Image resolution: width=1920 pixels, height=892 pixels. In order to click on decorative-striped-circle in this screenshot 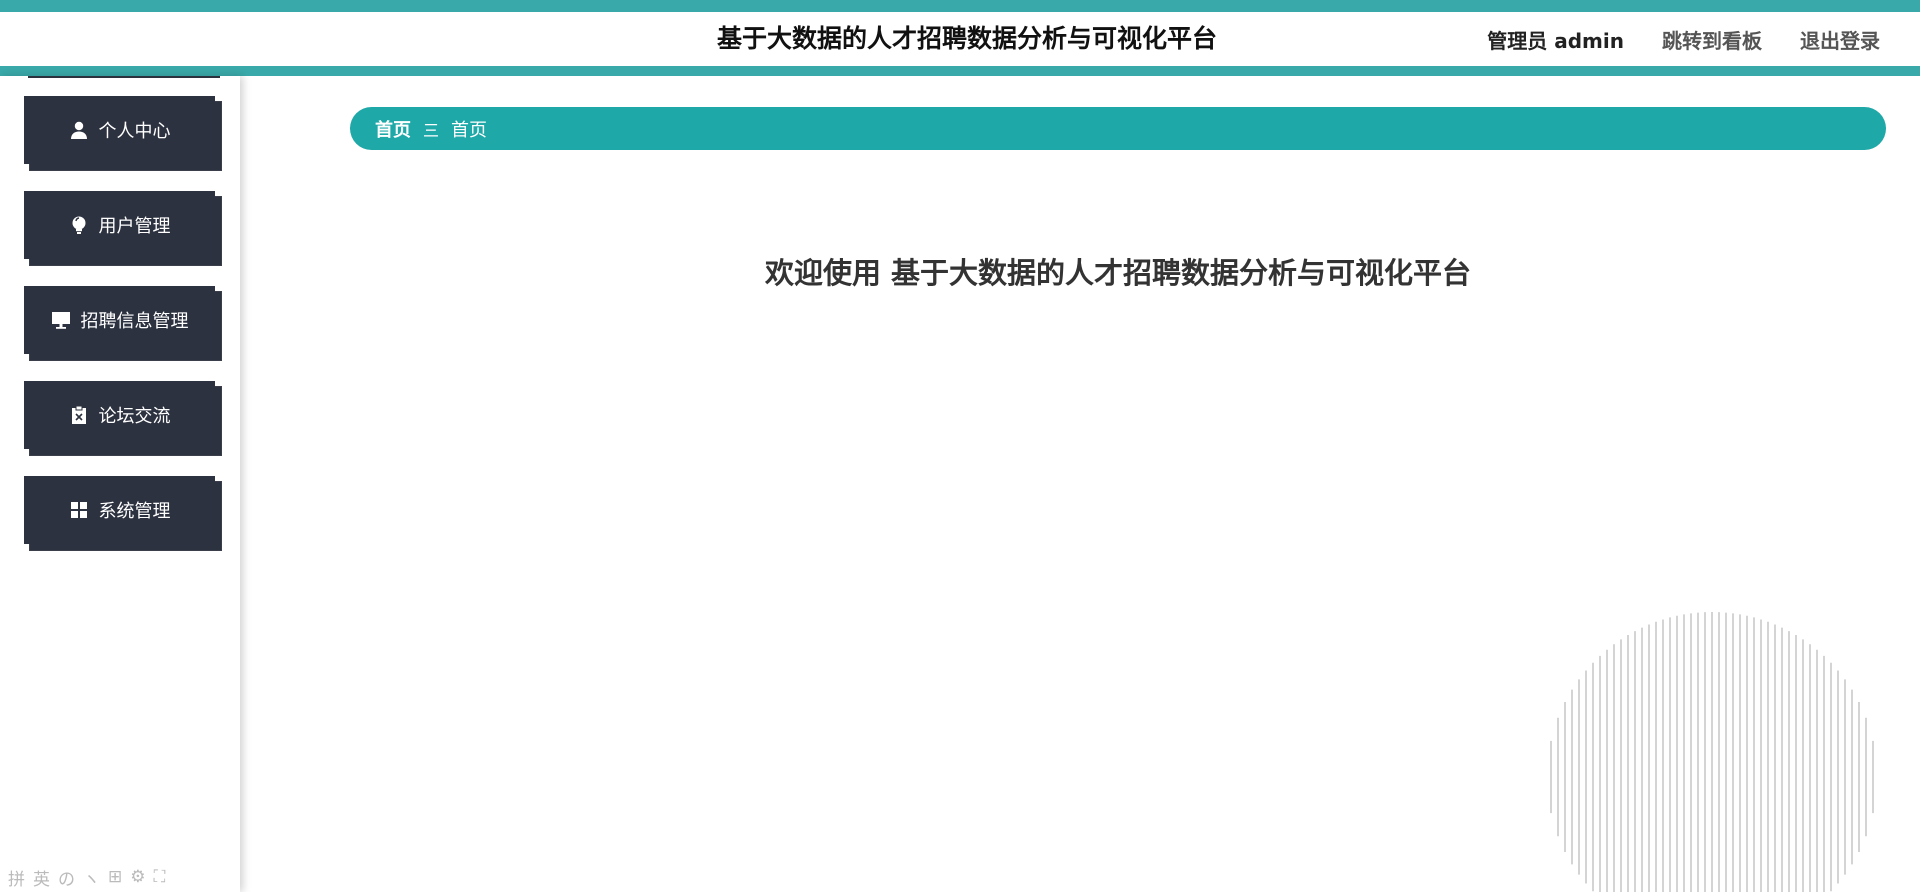, I will do `click(1712, 752)`.